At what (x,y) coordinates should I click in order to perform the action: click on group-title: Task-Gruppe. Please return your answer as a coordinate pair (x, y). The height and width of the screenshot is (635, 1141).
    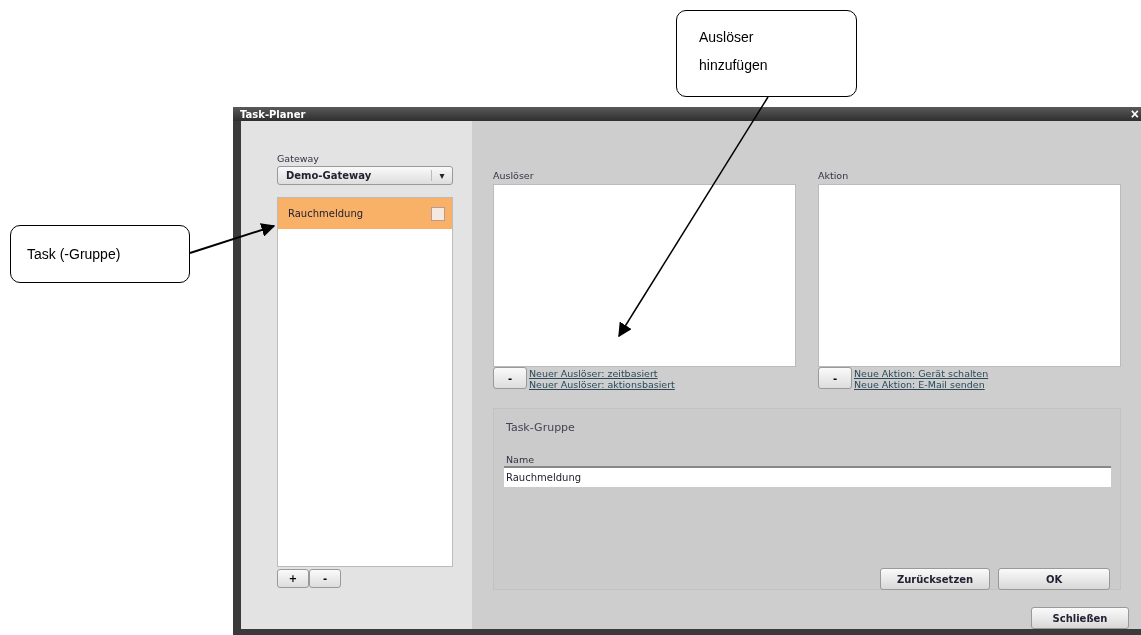
    Looking at the image, I should click on (541, 427).